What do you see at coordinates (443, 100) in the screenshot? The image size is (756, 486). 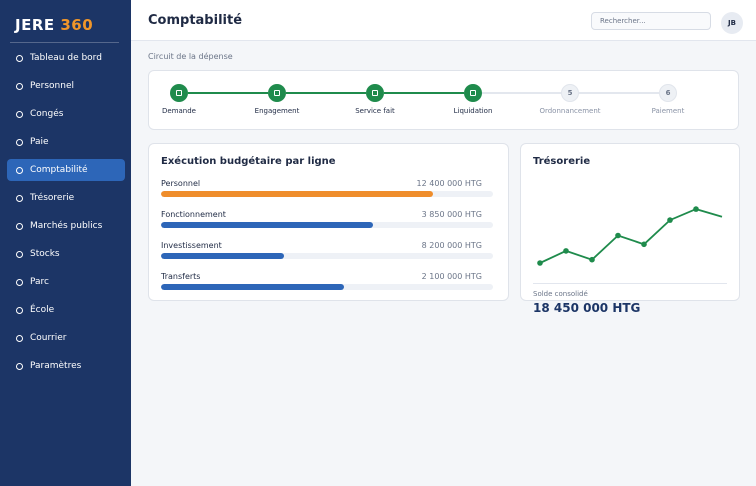 I see `workflow-card` at bounding box center [443, 100].